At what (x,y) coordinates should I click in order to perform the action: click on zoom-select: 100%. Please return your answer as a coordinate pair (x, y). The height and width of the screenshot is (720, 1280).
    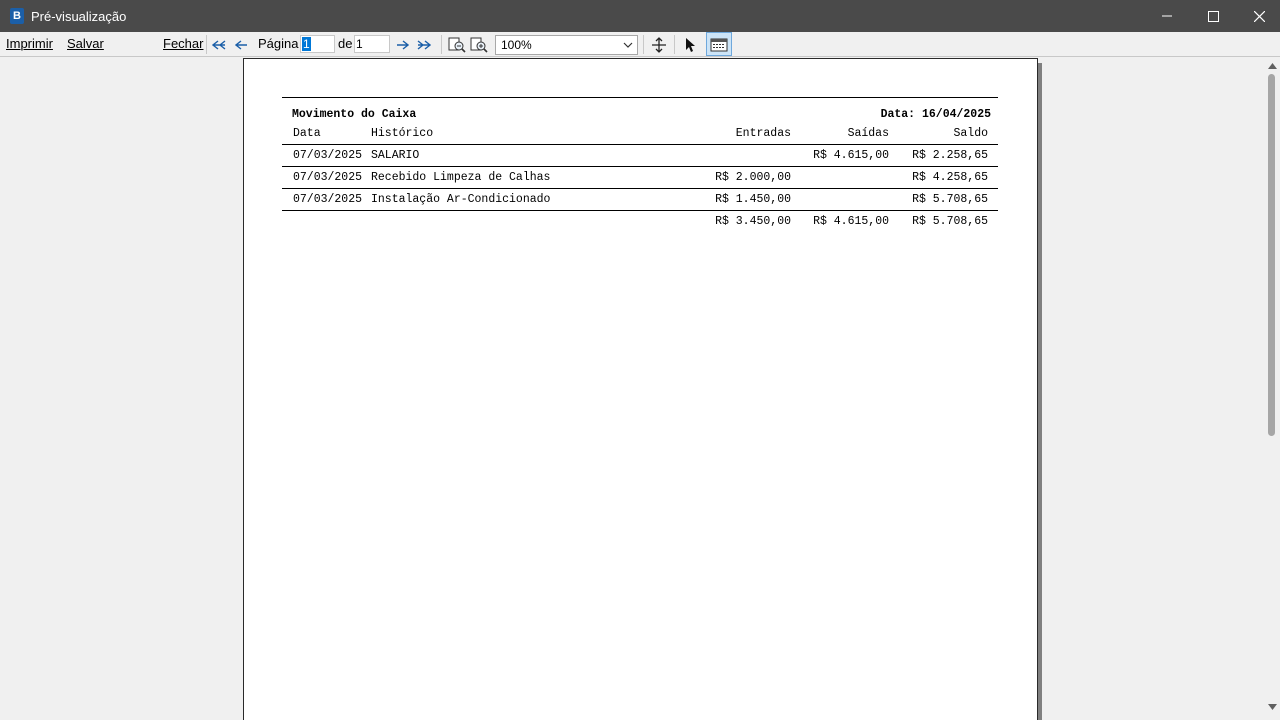
    Looking at the image, I should click on (566, 45).